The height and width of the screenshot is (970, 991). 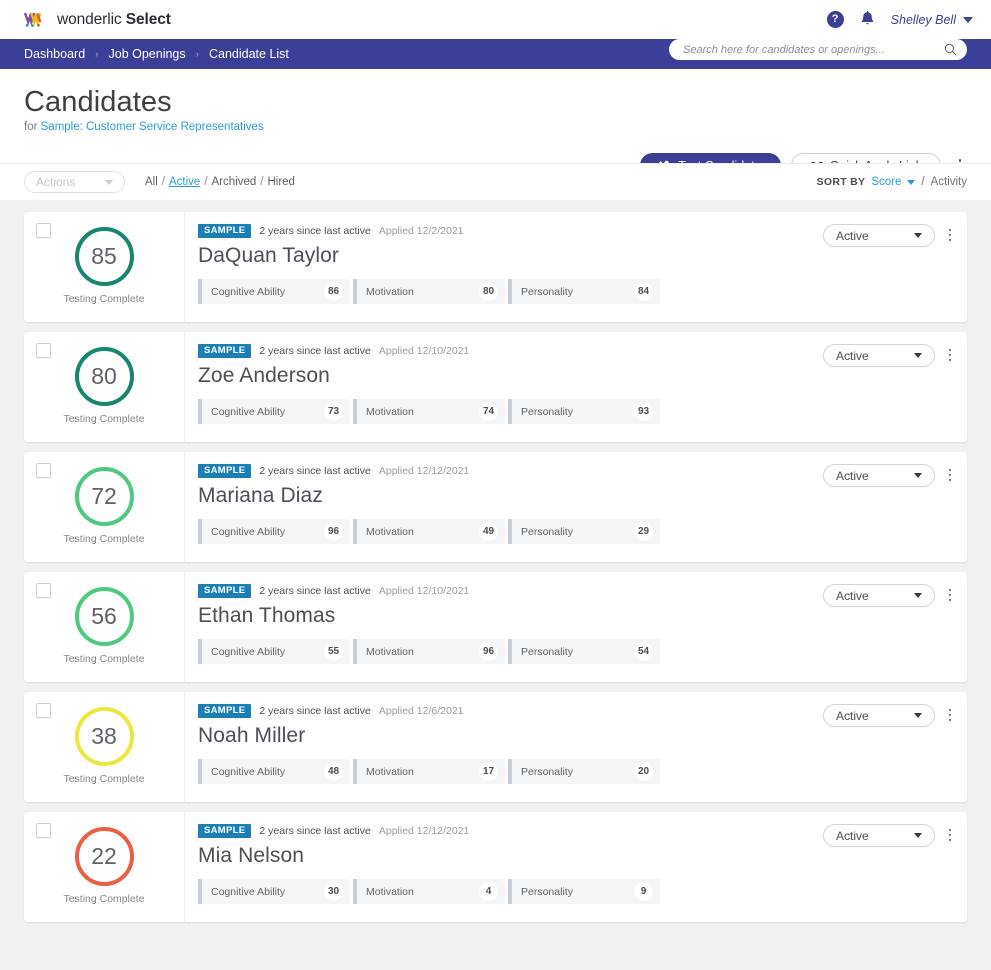 What do you see at coordinates (333, 651) in the screenshot?
I see `metric-value: 55` at bounding box center [333, 651].